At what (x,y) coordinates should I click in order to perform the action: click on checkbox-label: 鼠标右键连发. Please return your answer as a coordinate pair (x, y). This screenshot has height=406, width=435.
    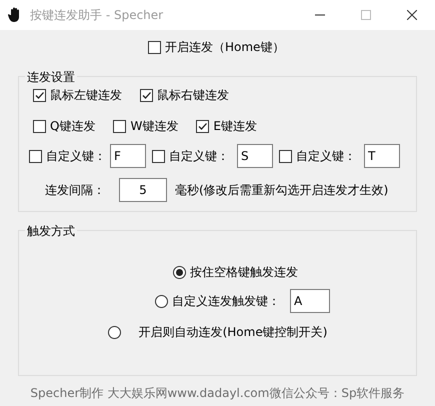
    Looking at the image, I should click on (193, 95).